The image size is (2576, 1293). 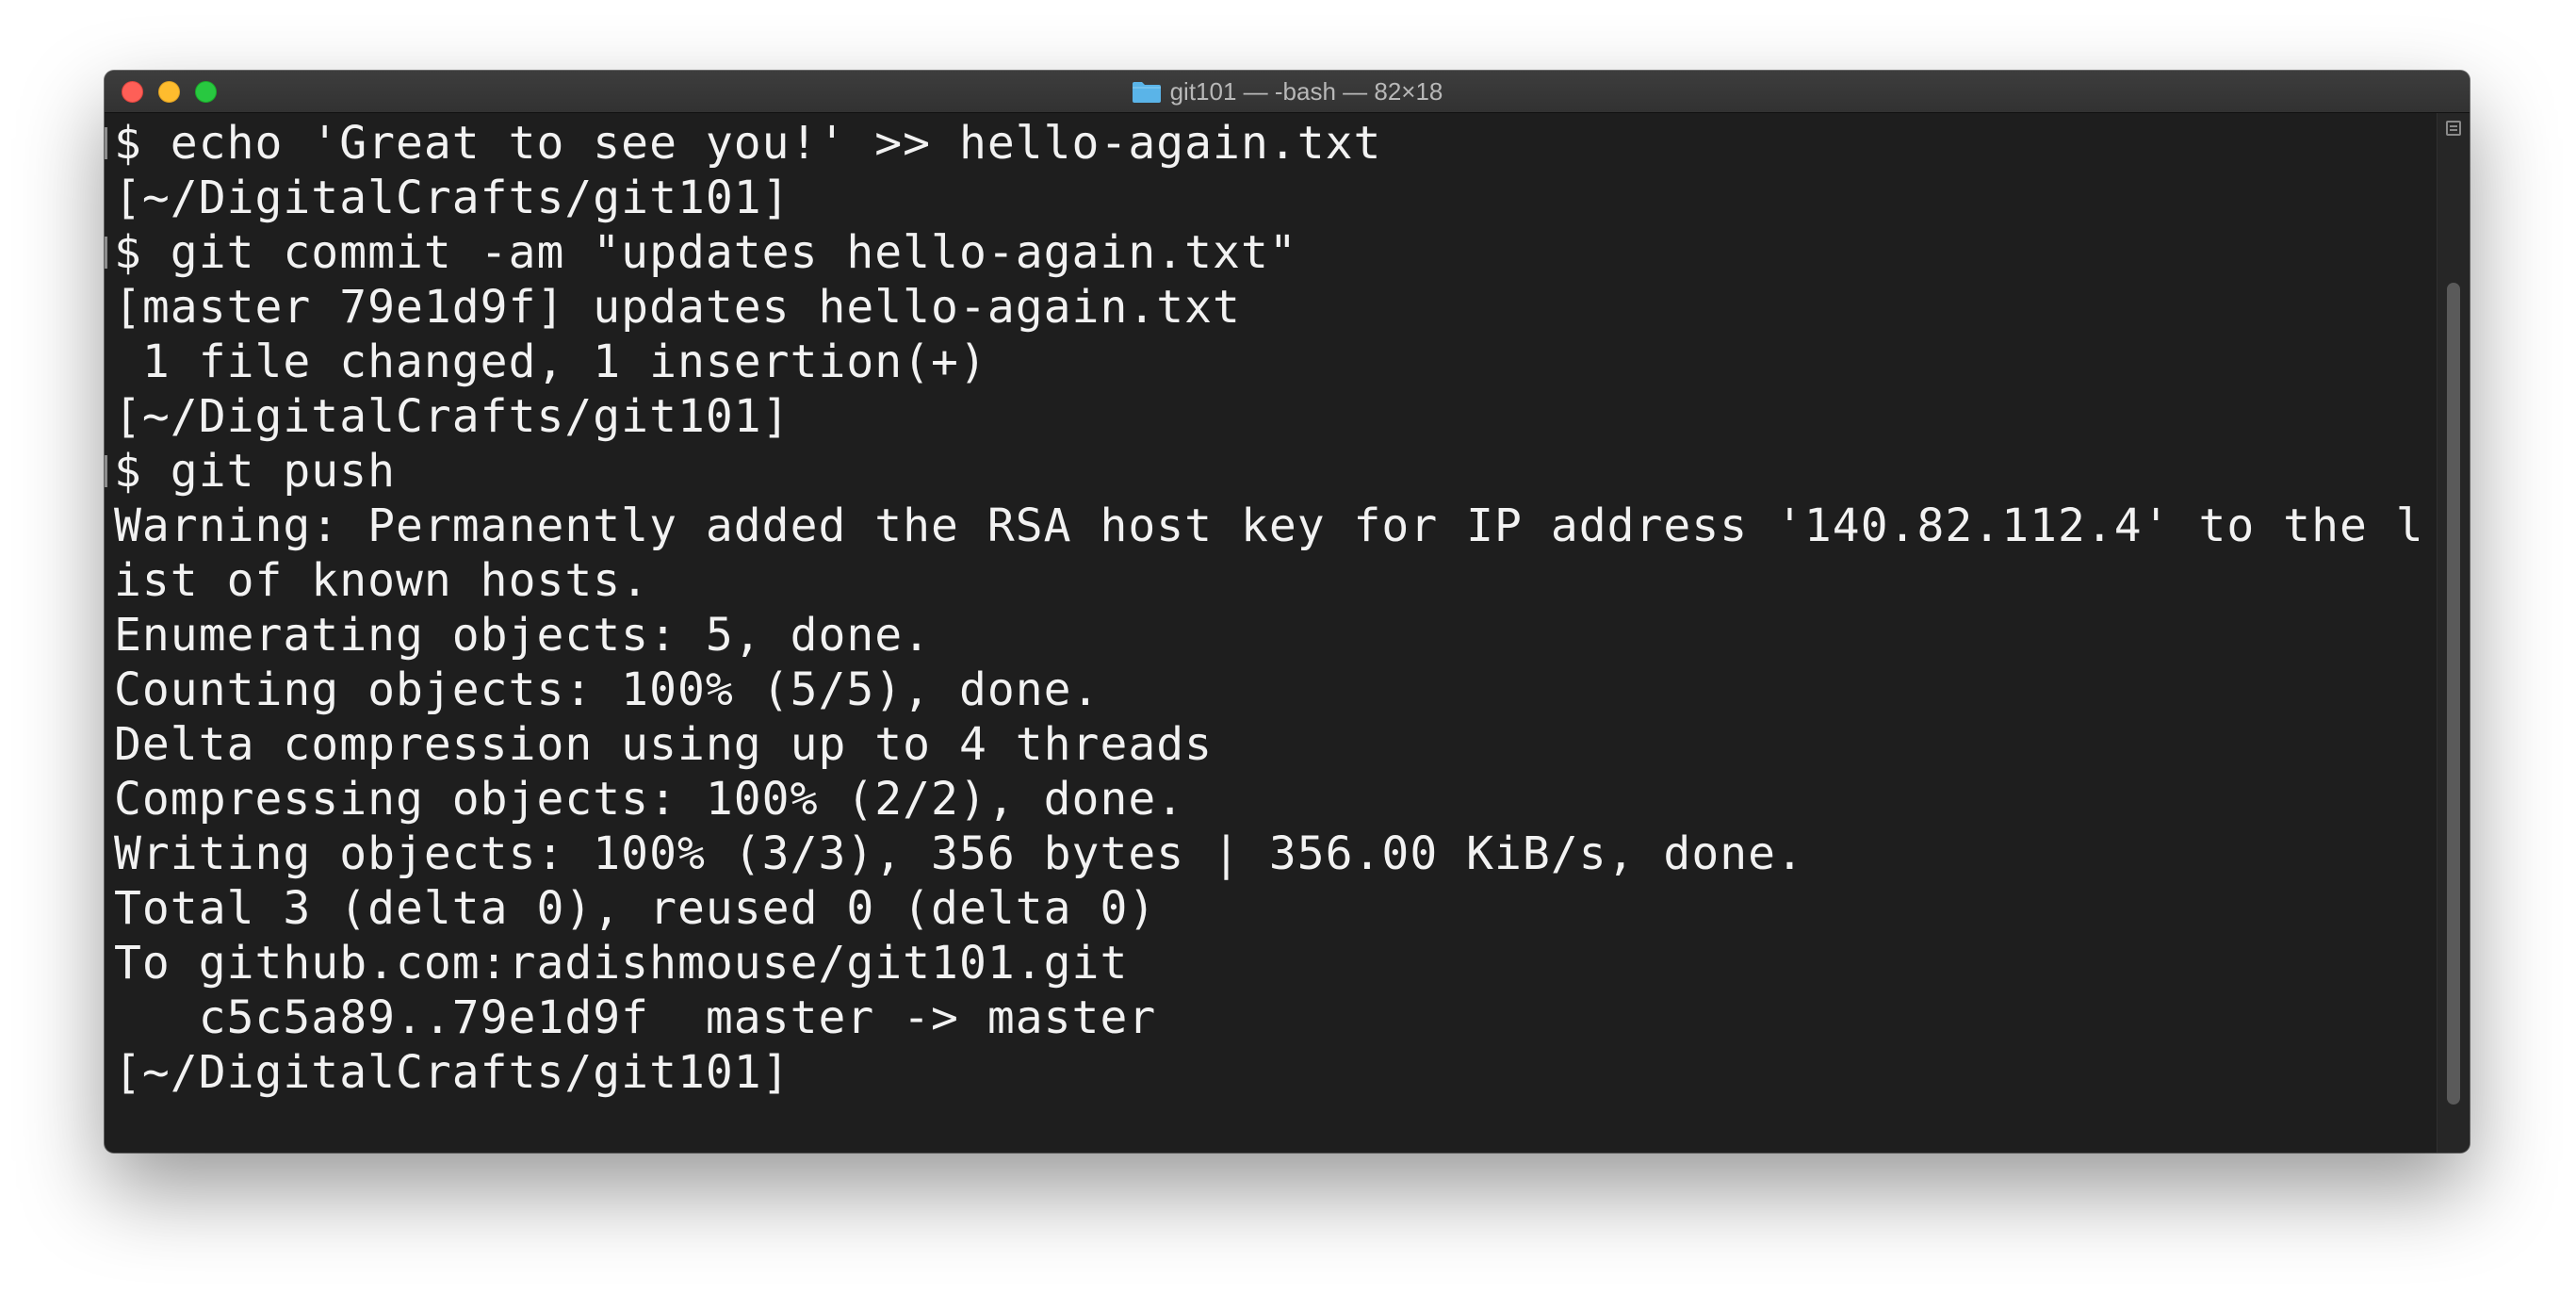 What do you see at coordinates (621, 964) in the screenshot?
I see `terminal-line-text: To github.com:radishmouse/git101.git` at bounding box center [621, 964].